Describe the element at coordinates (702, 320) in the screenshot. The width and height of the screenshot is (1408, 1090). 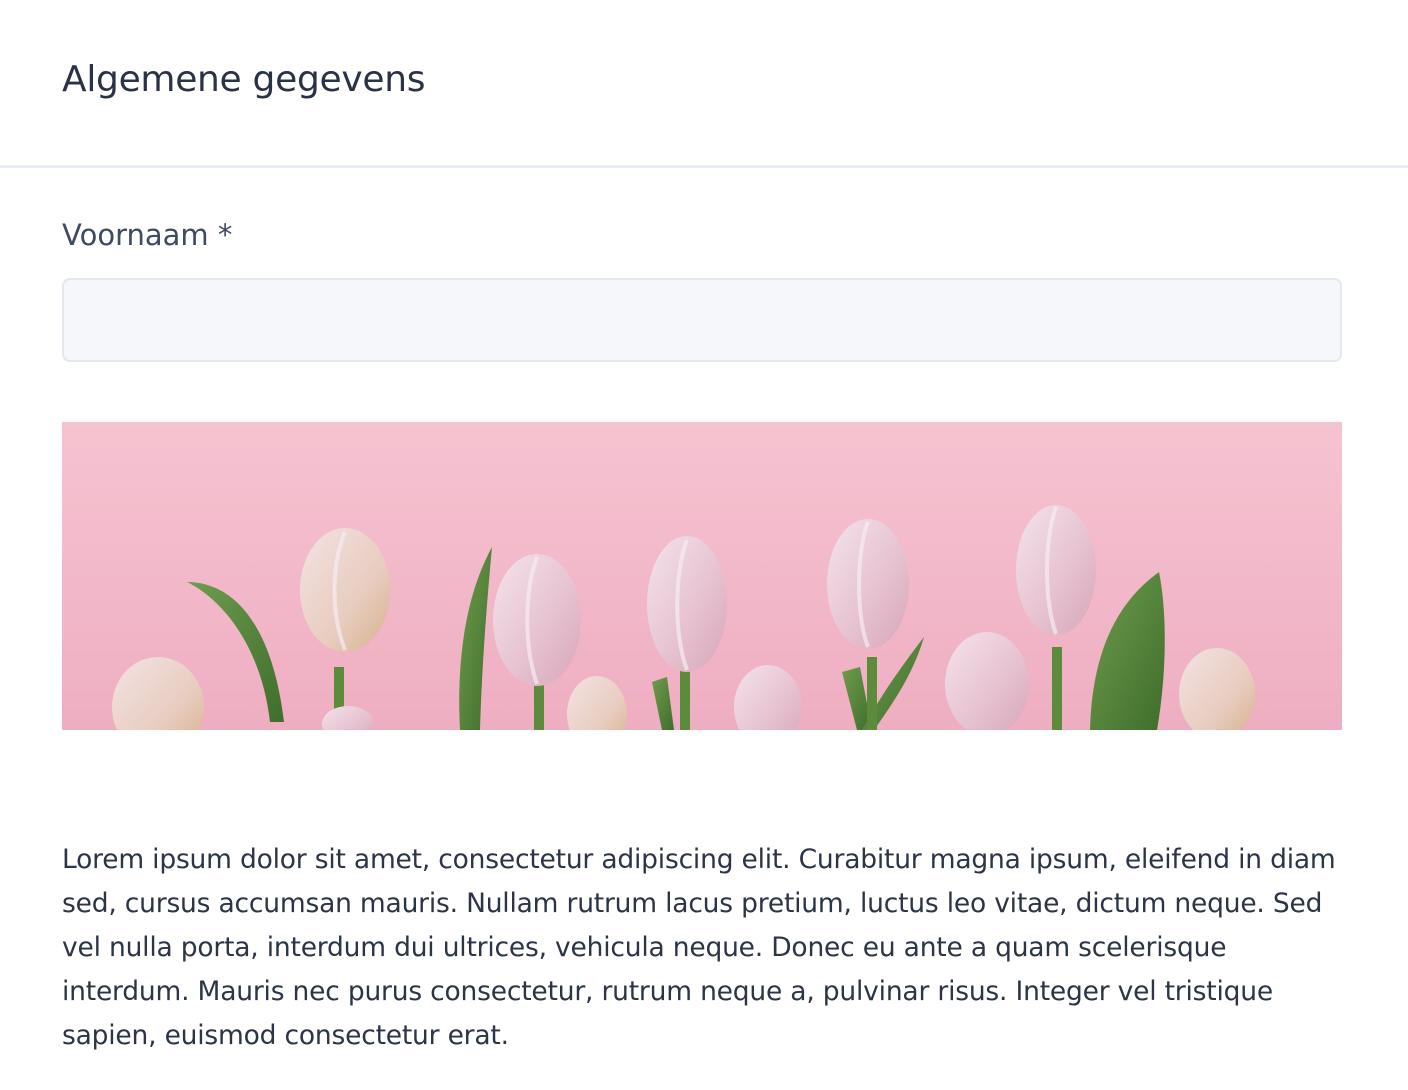
I see `first-name-input` at that location.